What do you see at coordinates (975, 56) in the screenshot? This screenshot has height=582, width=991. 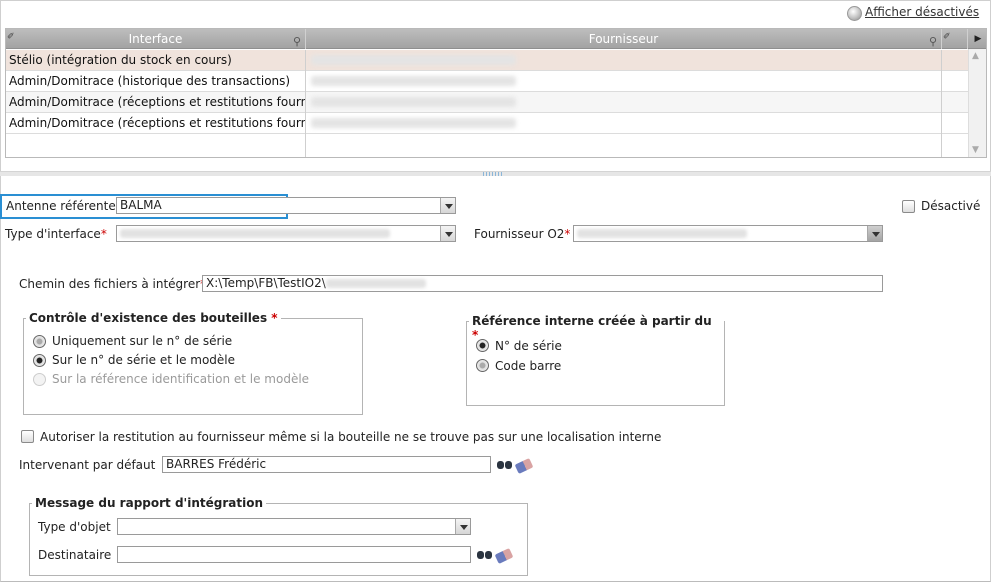 I see `scroll-up-icon: ▲` at bounding box center [975, 56].